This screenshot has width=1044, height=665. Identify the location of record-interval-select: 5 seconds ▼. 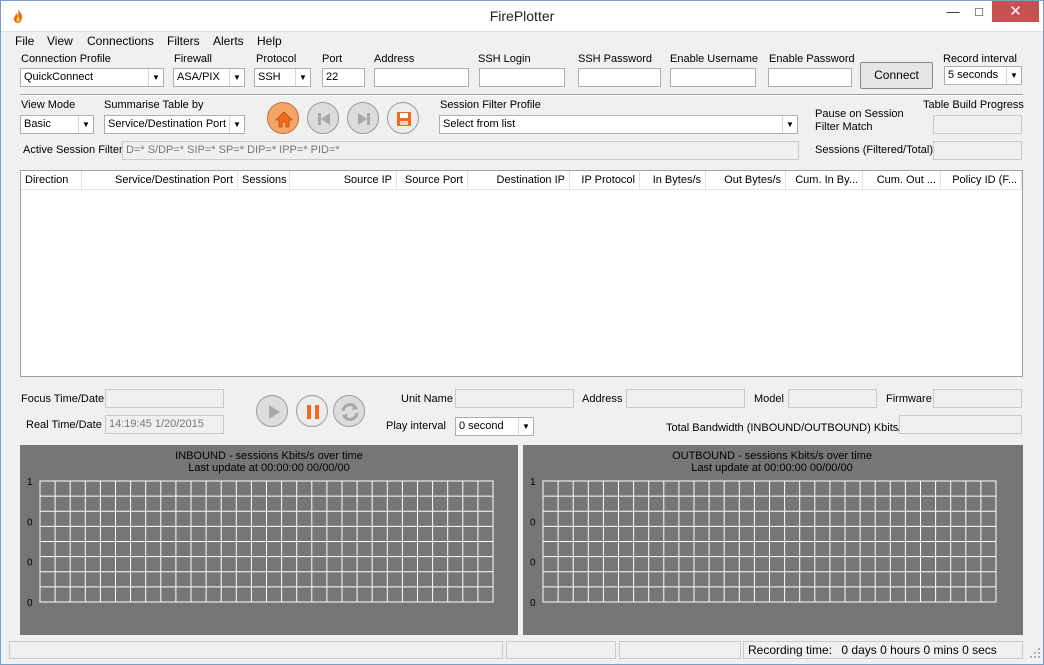
(983, 75).